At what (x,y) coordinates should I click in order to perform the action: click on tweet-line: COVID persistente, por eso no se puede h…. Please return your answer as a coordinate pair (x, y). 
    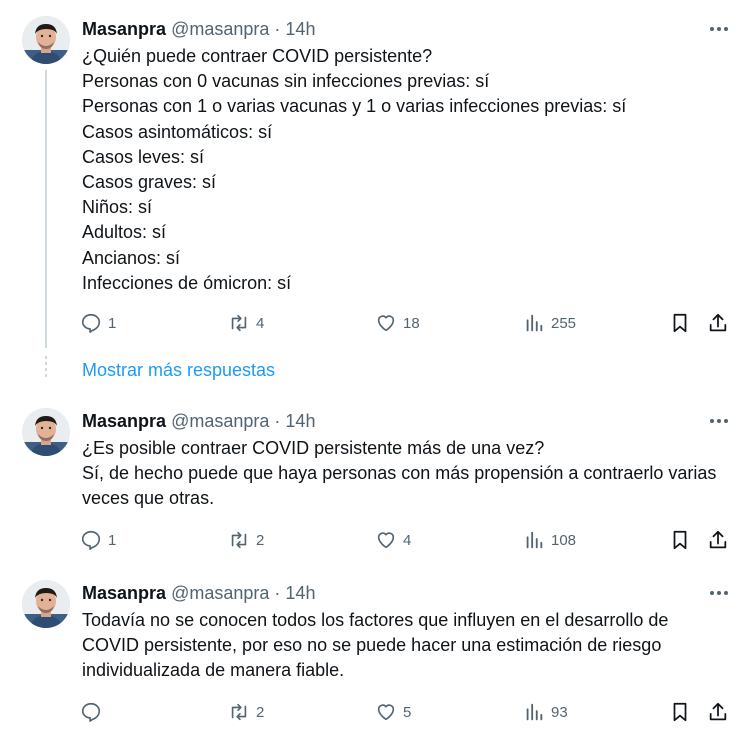
    Looking at the image, I should click on (372, 645).